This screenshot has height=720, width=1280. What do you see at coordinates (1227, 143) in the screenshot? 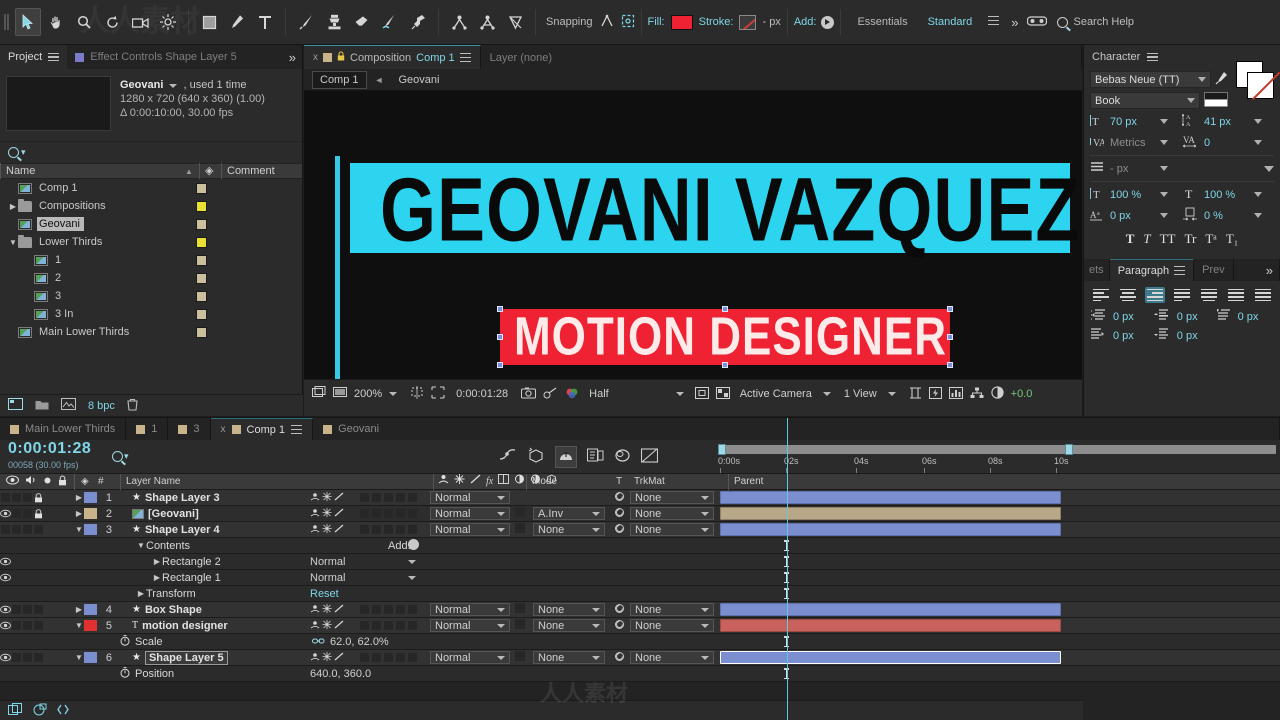
I see `tracking-value: 0` at bounding box center [1227, 143].